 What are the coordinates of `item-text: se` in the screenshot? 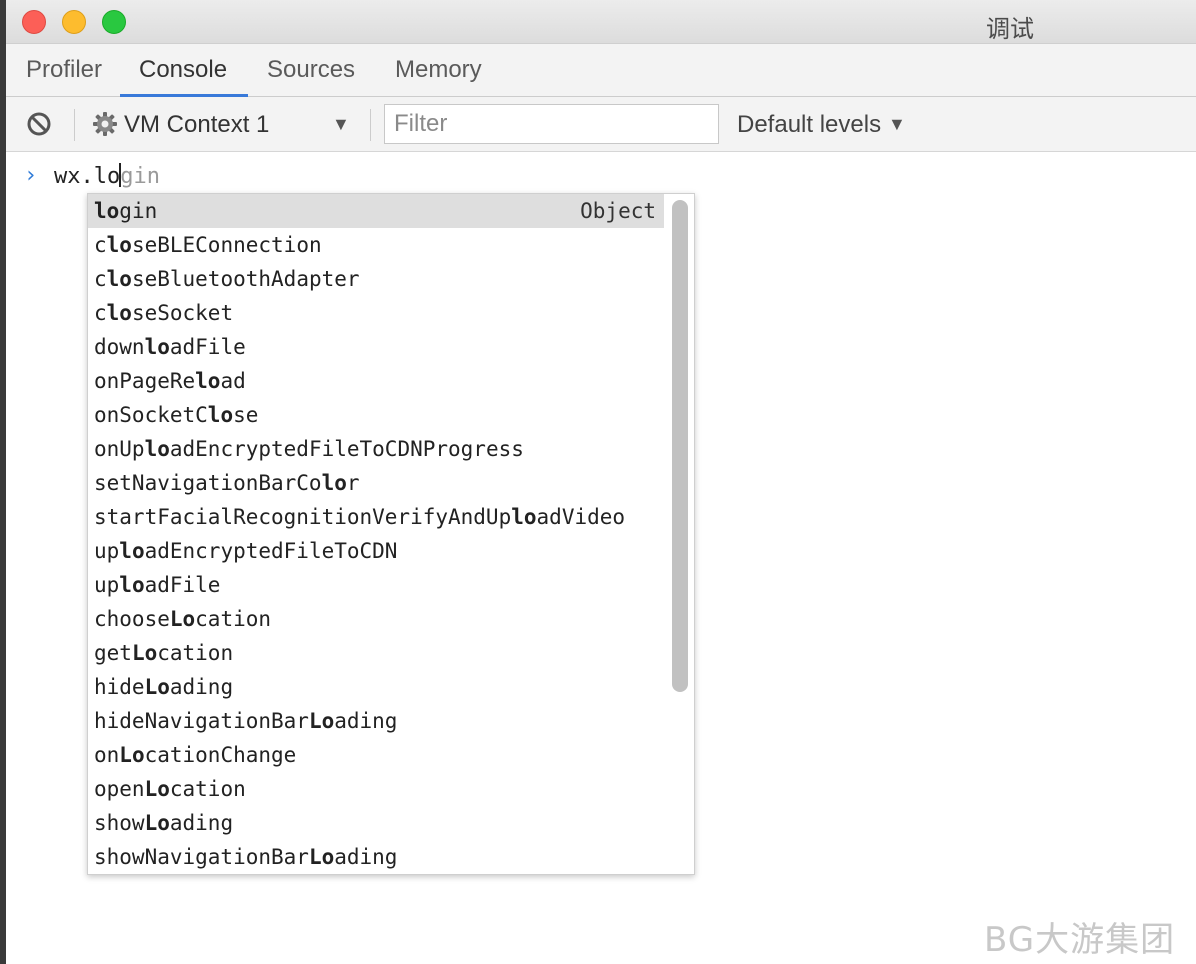 It's located at (246, 415).